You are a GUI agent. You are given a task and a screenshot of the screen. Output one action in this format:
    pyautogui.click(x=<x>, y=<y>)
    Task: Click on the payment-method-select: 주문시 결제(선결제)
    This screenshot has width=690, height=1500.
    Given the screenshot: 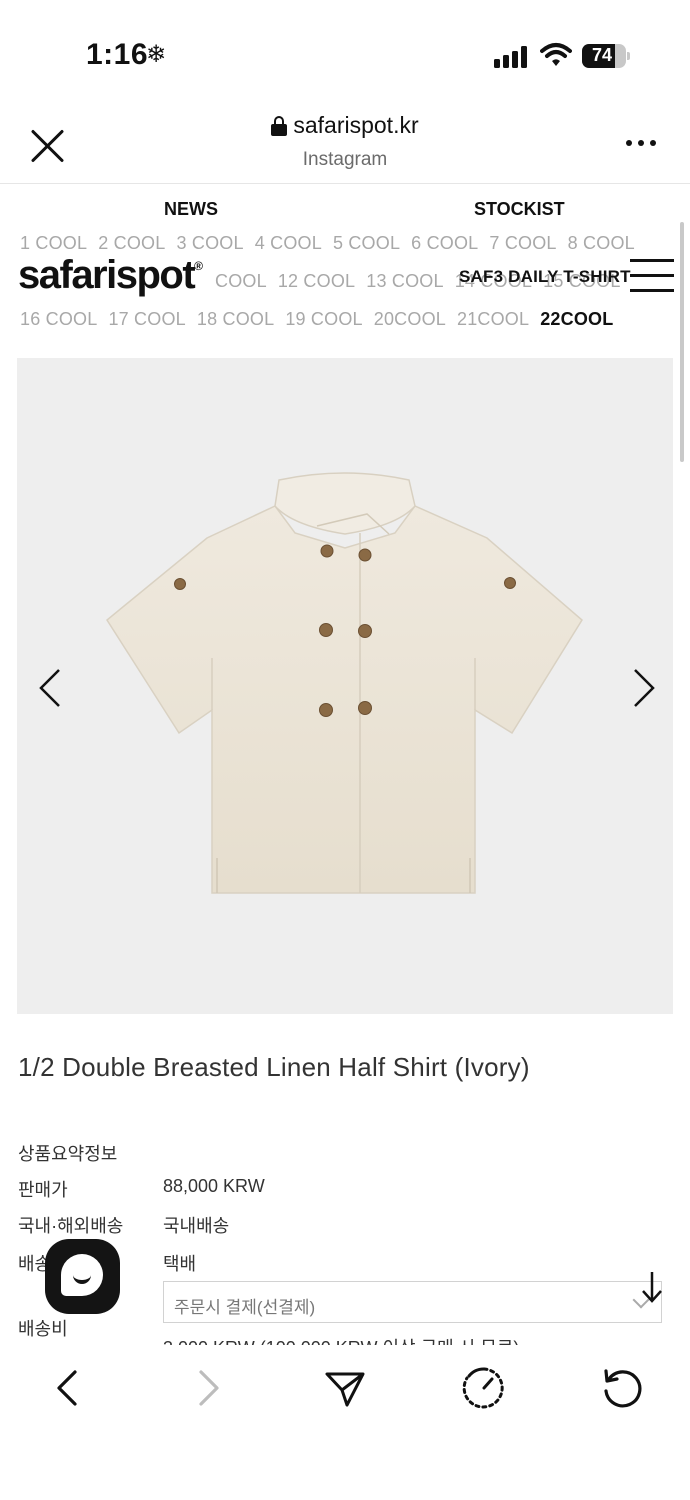 What is the action you would take?
    pyautogui.click(x=412, y=1302)
    